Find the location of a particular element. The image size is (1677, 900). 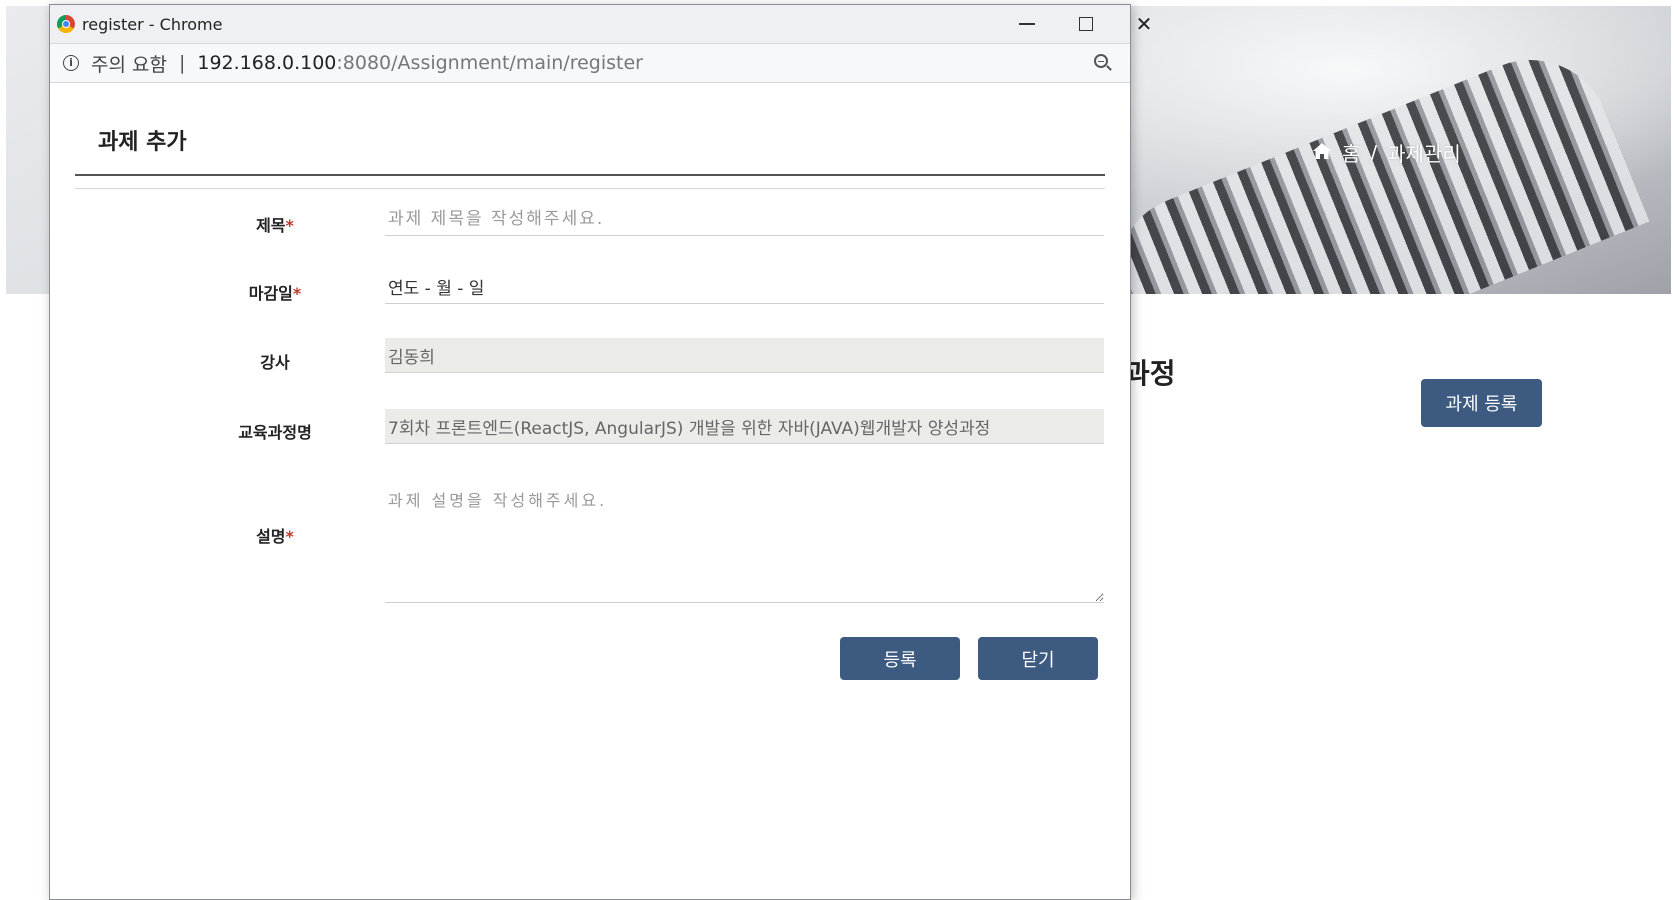

title-field-label: 제목* is located at coordinates (275, 224).